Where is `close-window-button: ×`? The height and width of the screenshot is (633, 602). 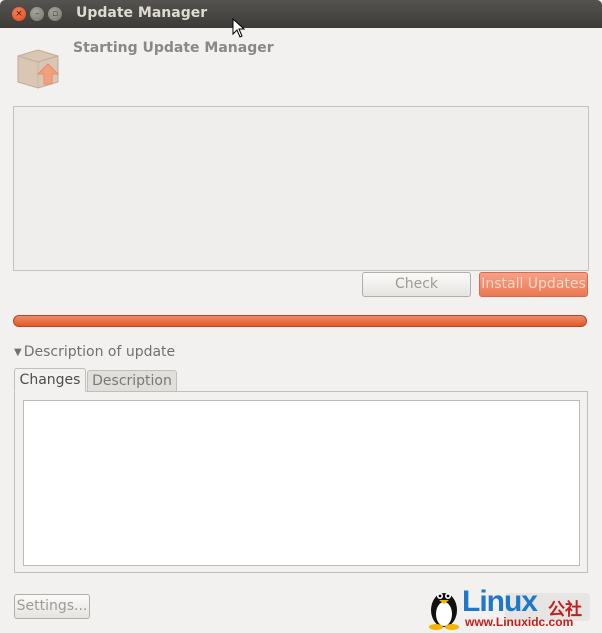
close-window-button: × is located at coordinates (19, 14).